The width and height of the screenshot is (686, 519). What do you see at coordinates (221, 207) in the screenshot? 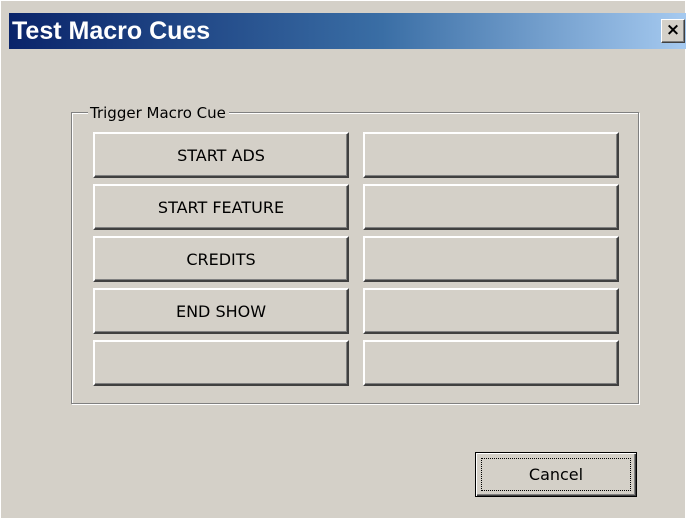
I see `cue-button-start-feature: START FEATURE` at bounding box center [221, 207].